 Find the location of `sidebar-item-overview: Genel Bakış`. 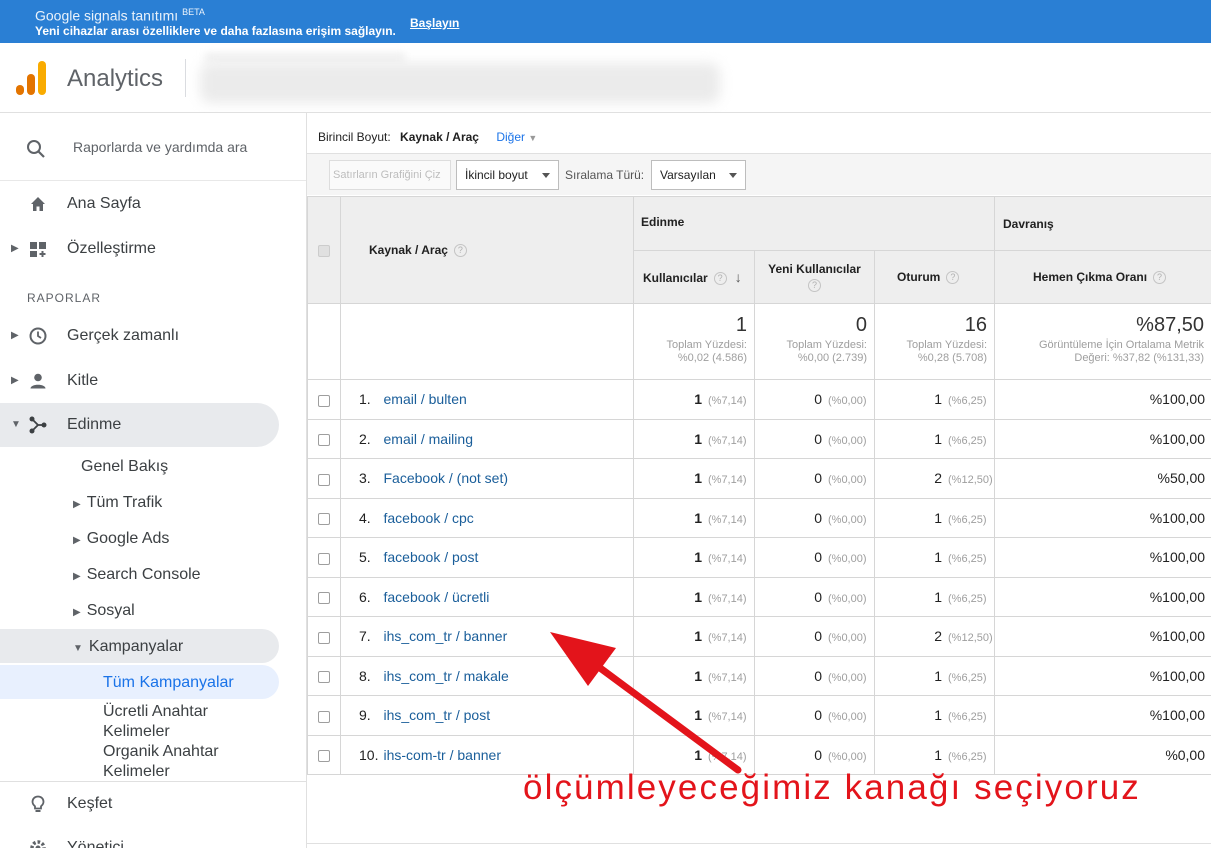

sidebar-item-overview: Genel Bakış is located at coordinates (124, 467).